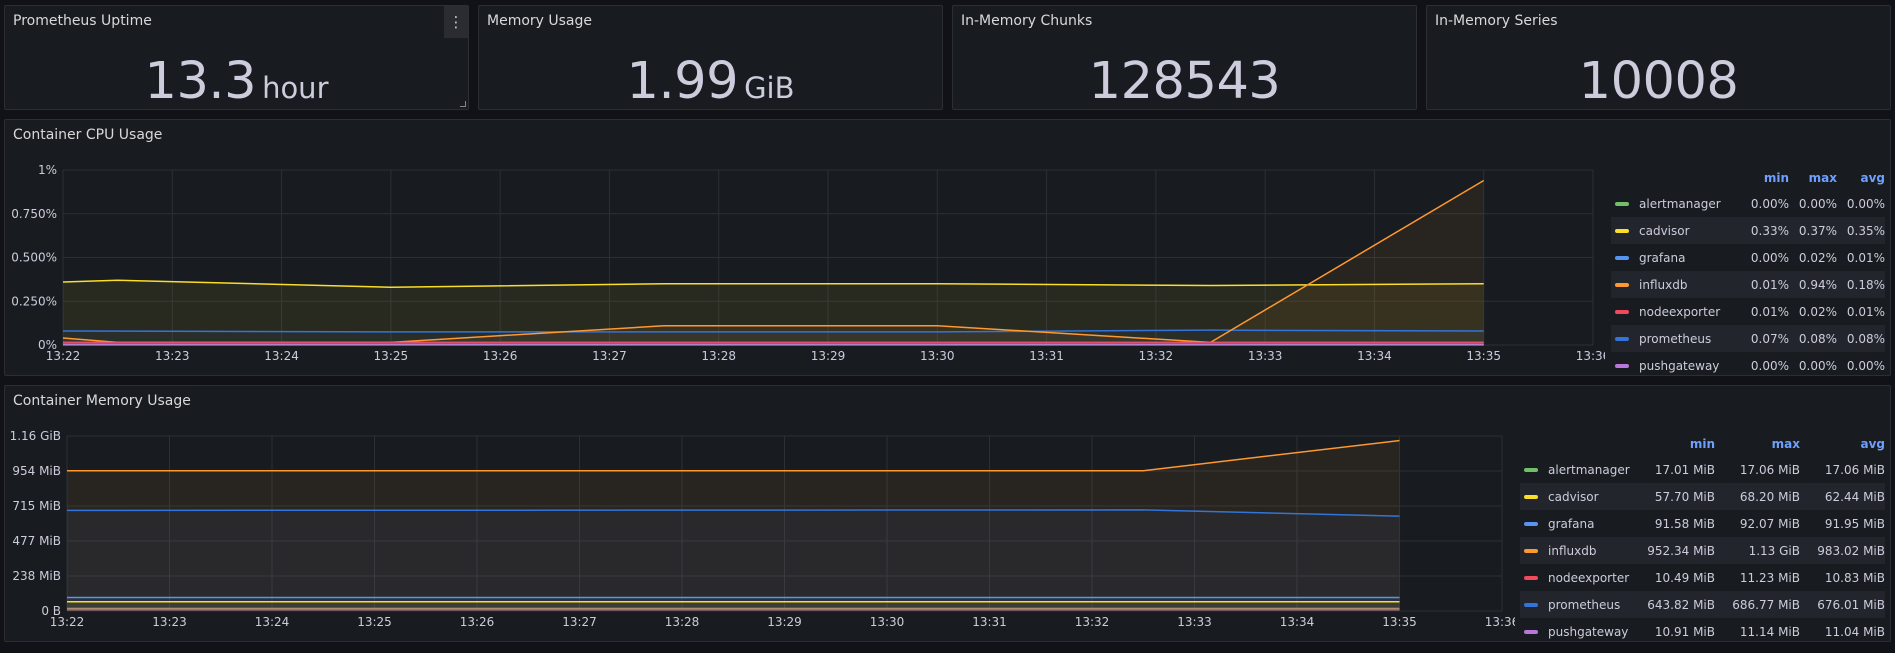 This screenshot has height=653, width=1895. I want to click on legend-row-cadvisor: cadvisor 0.33% 0.37% 0.35%, so click(1748, 230).